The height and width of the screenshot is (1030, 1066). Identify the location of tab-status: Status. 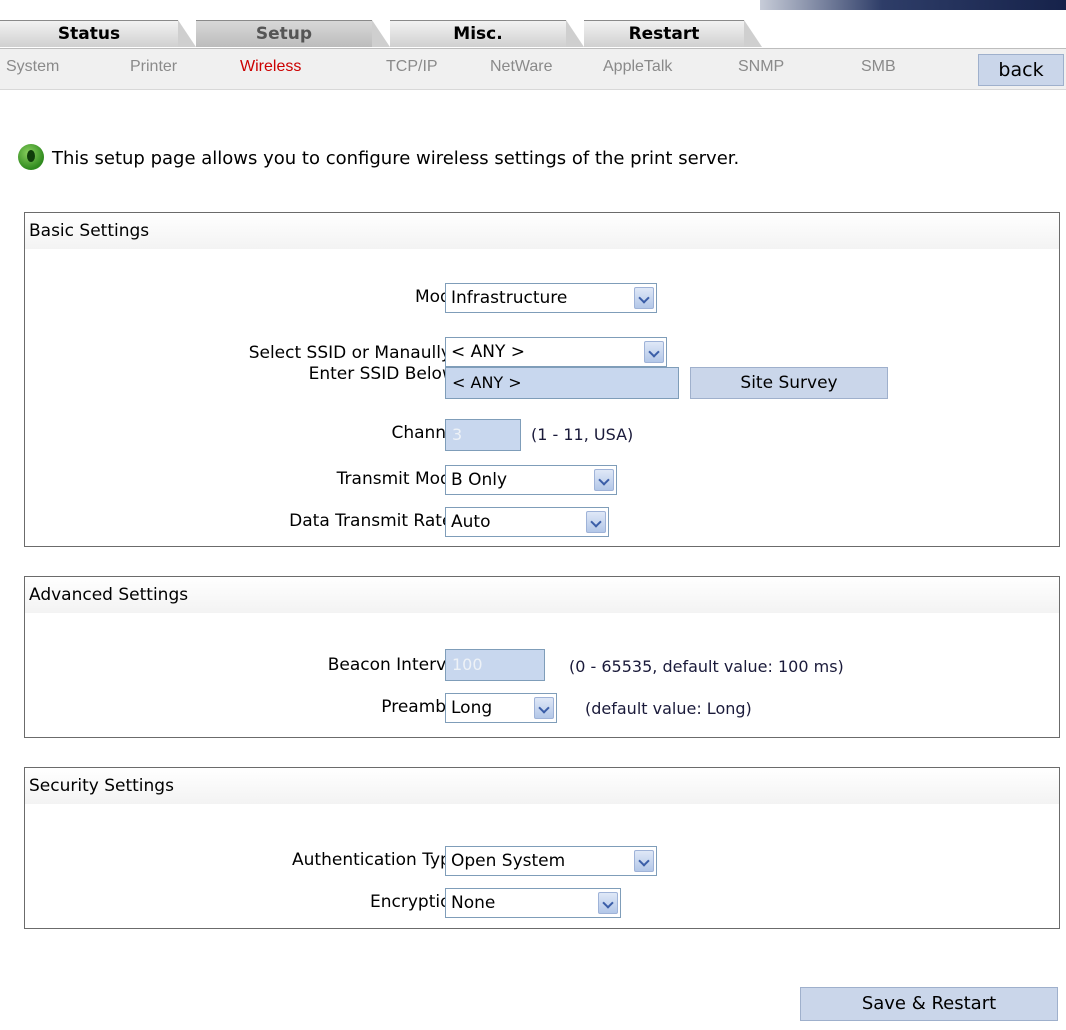
(98, 33).